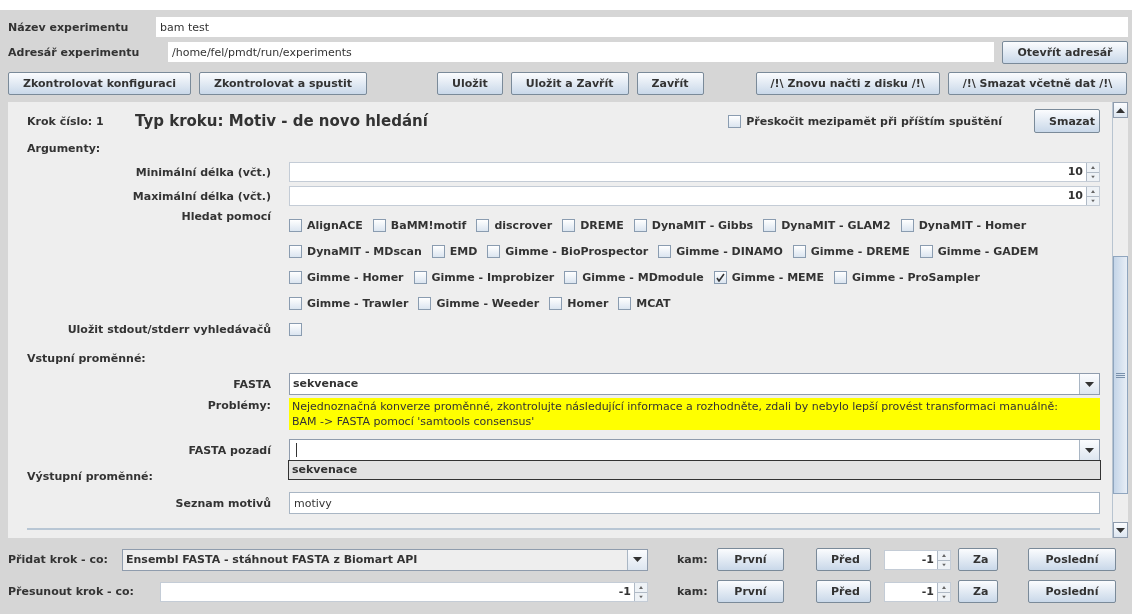 This screenshot has width=1132, height=614. I want to click on checkbox: MCAT, so click(644, 303).